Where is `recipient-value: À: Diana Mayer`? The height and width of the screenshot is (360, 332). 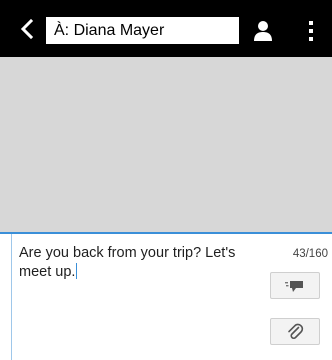
recipient-value: À: Diana Mayer is located at coordinates (109, 30).